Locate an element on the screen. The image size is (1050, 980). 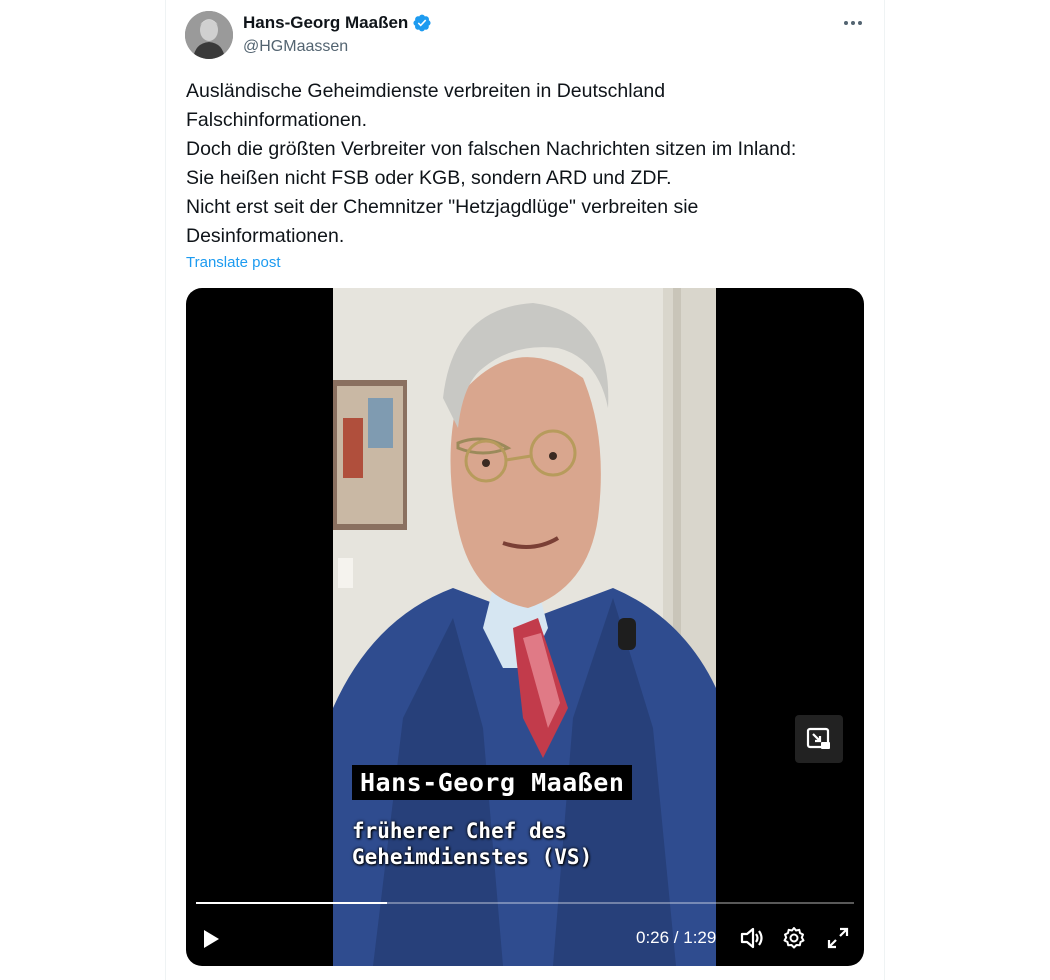
author-display-name: Hans-Georg Maaßen is located at coordinates (325, 23).